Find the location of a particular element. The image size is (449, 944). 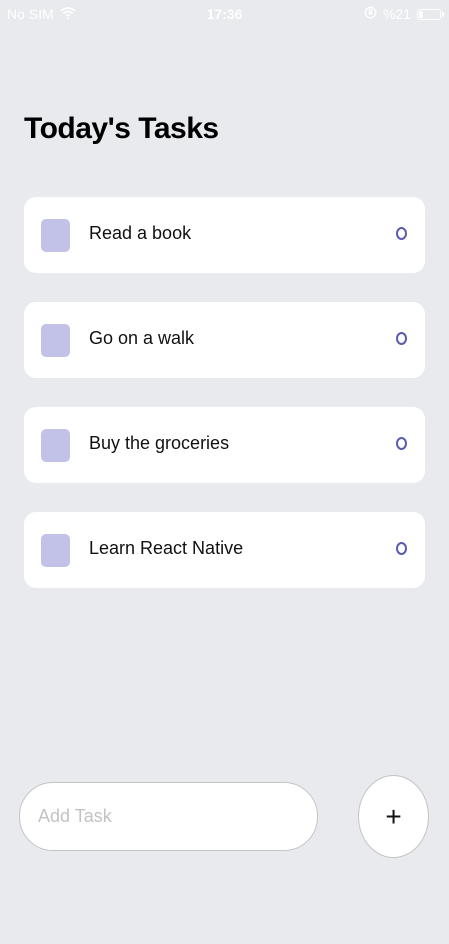

plus-icon: + is located at coordinates (393, 816).